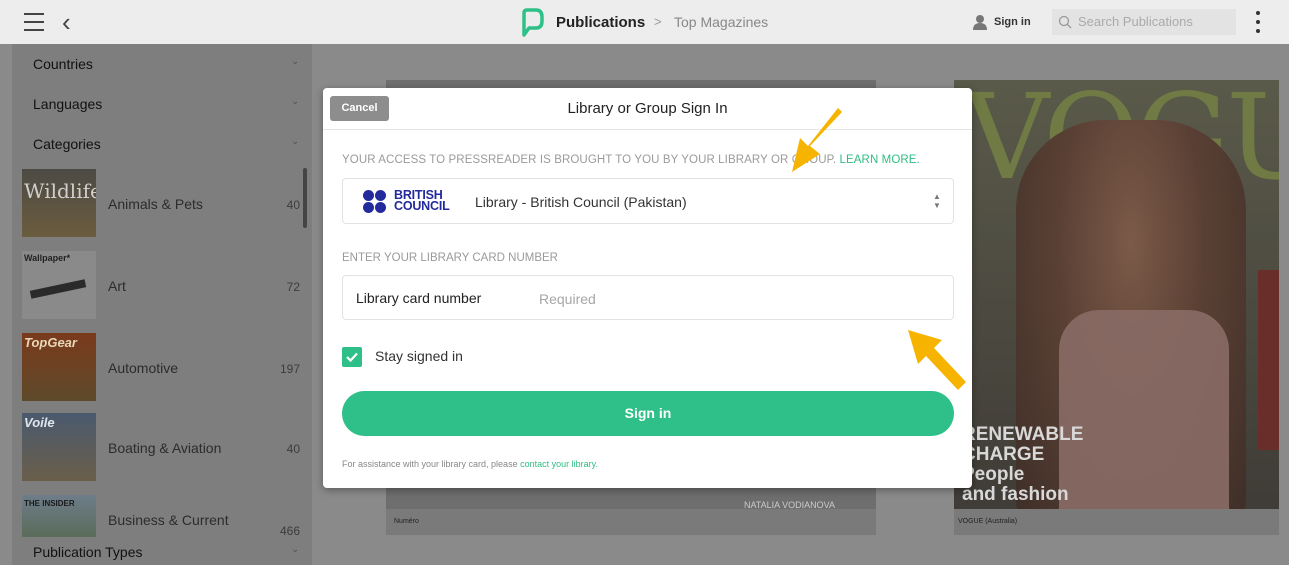 The image size is (1289, 565). I want to click on contact-library-link: contact your library., so click(559, 464).